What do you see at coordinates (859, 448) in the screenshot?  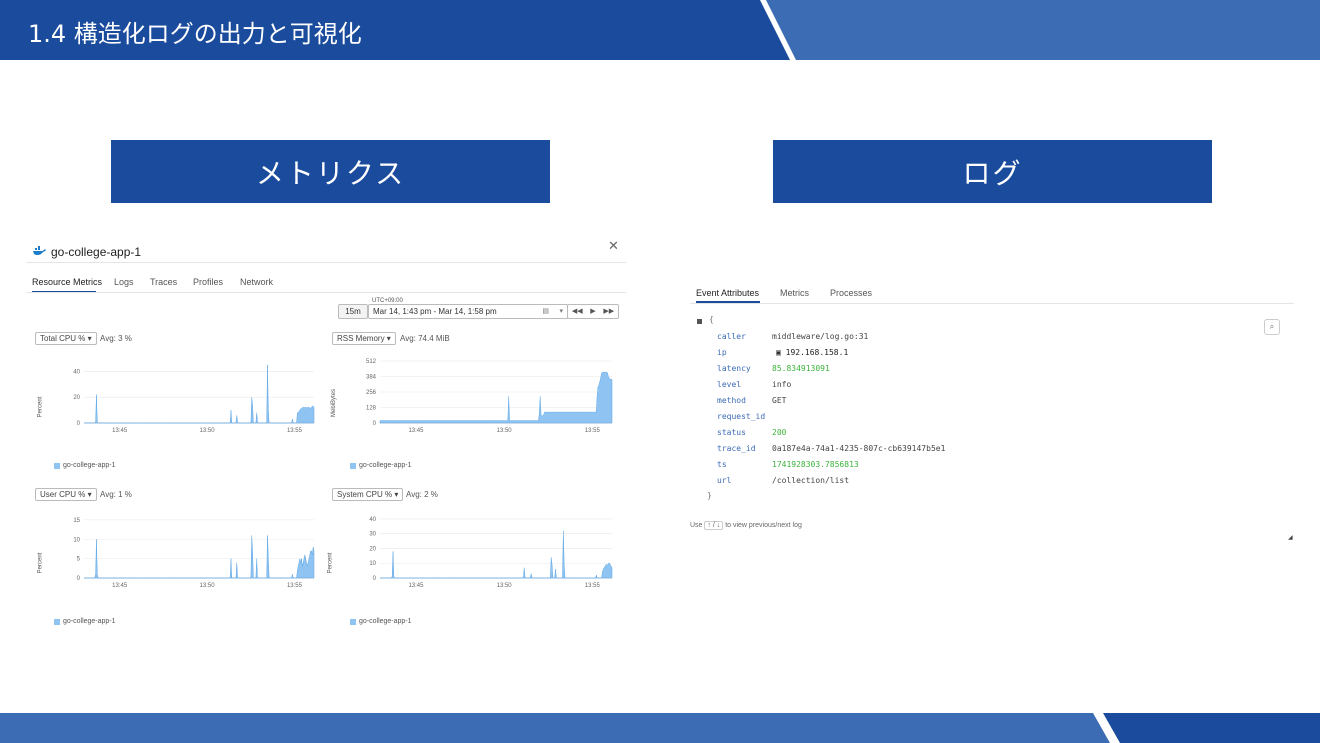 I see `attribute-value: 0a187e4a-74a1-4235-807c-cb639147b5e1` at bounding box center [859, 448].